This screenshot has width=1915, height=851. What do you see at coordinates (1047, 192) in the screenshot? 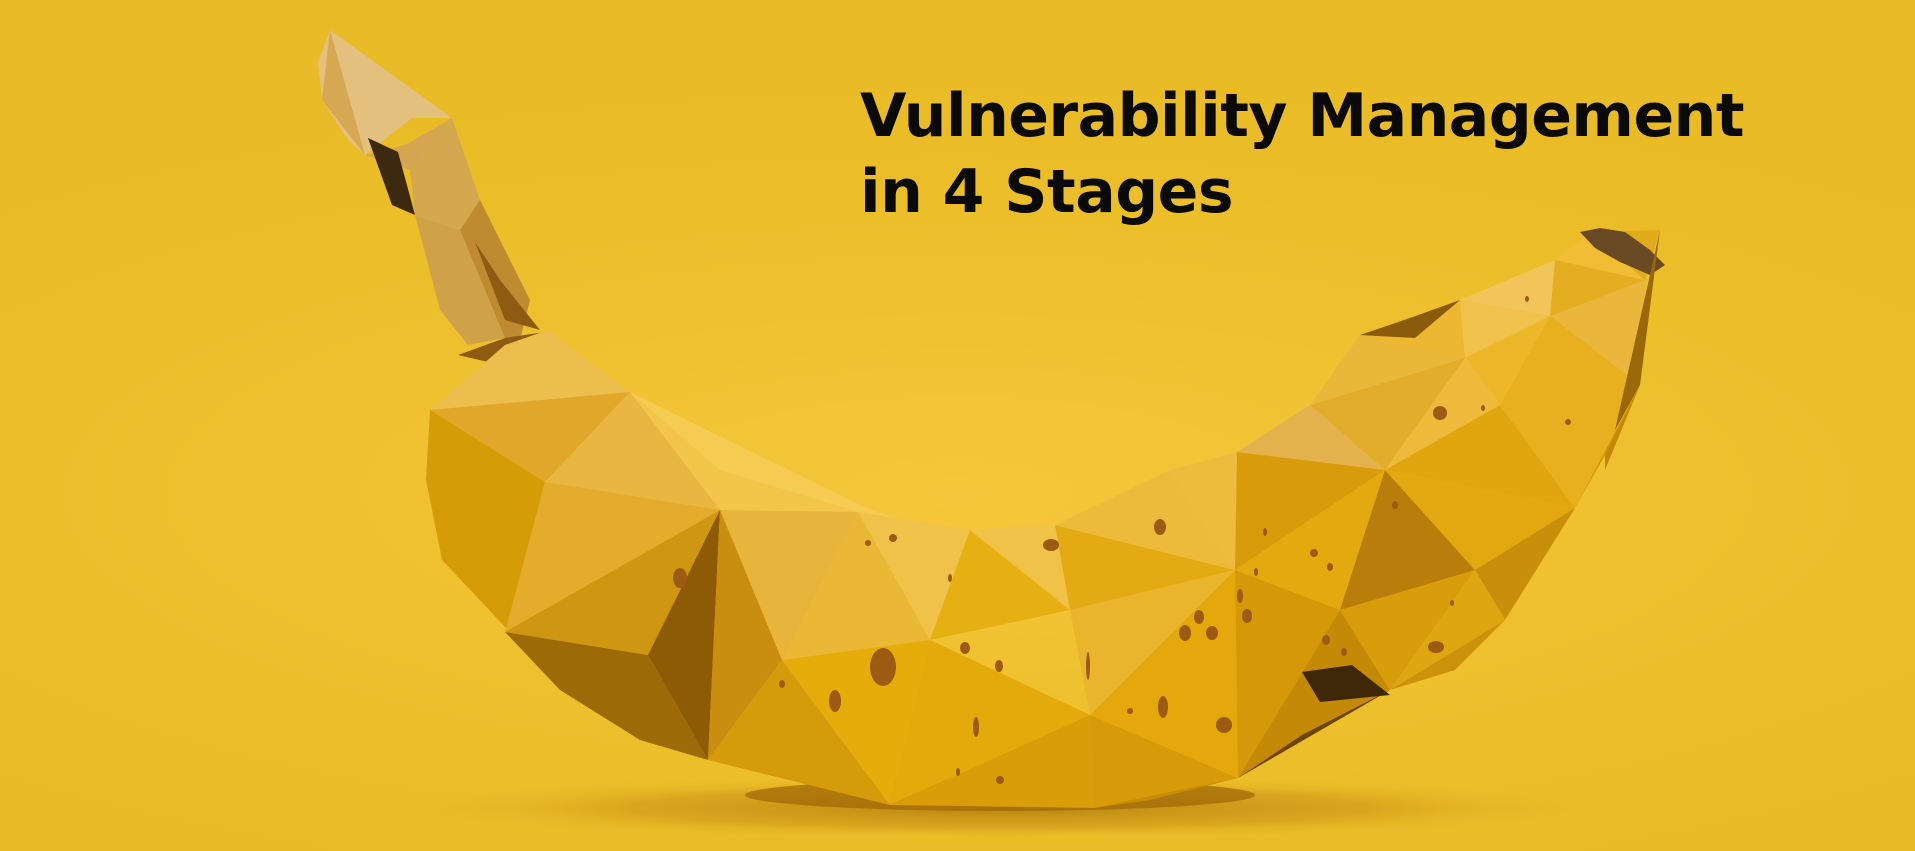
I see `title-line-2: in 4 Stages` at bounding box center [1047, 192].